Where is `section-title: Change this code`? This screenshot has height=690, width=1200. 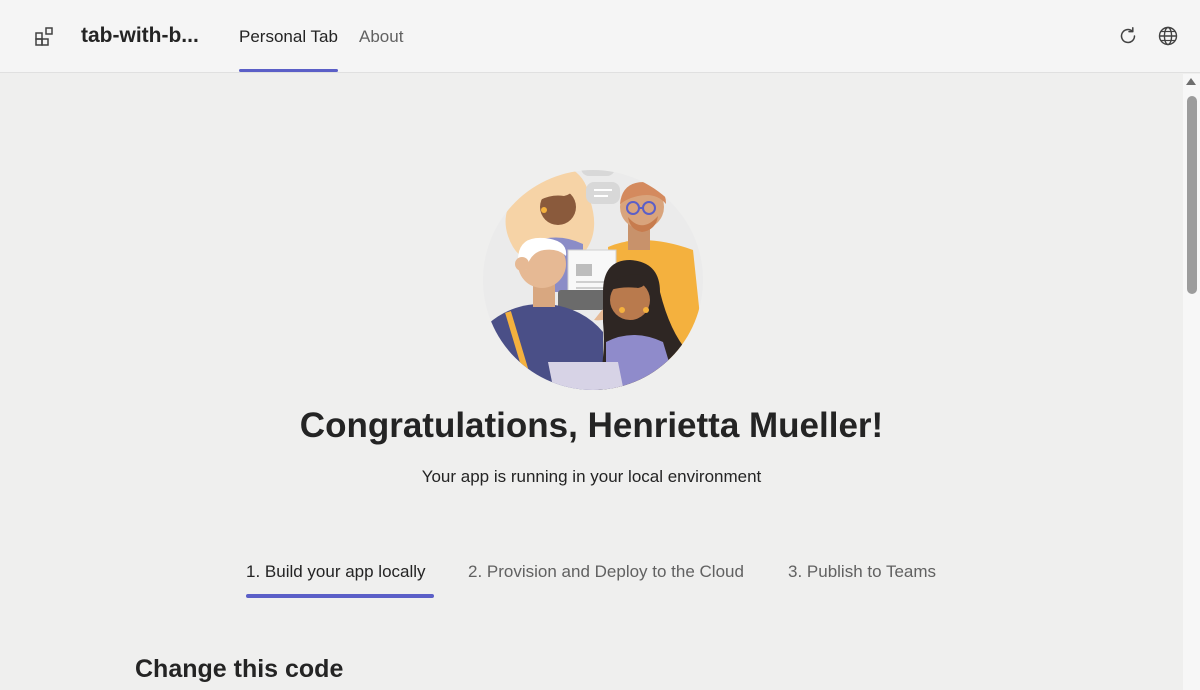
section-title: Change this code is located at coordinates (239, 669).